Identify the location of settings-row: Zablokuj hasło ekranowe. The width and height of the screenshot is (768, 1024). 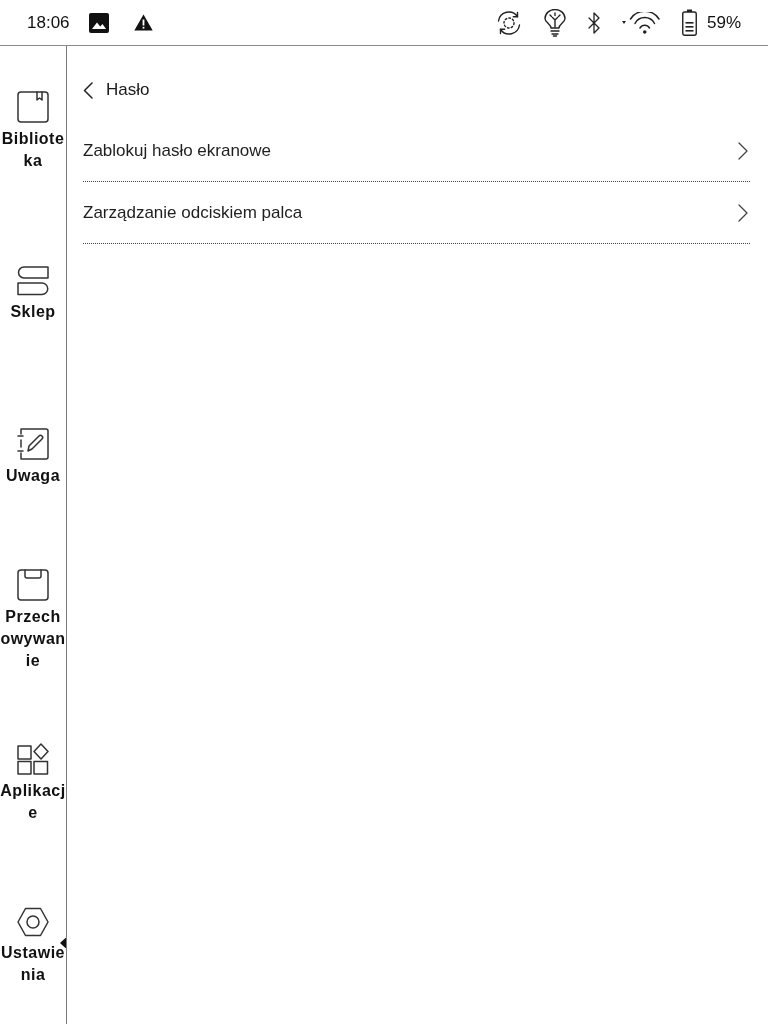
(416, 151).